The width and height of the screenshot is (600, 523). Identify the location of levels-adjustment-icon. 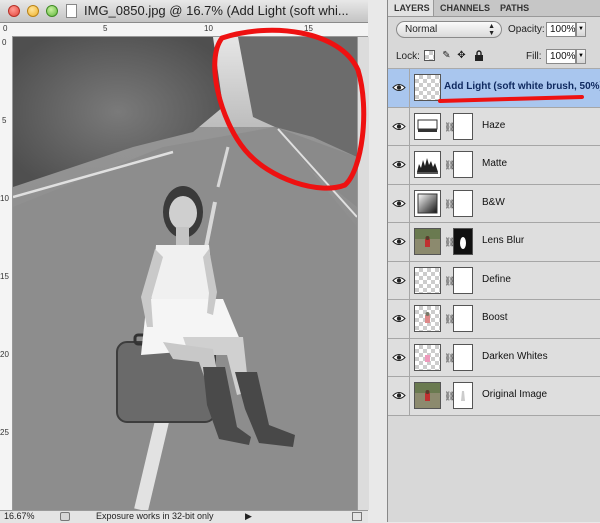
(427, 126).